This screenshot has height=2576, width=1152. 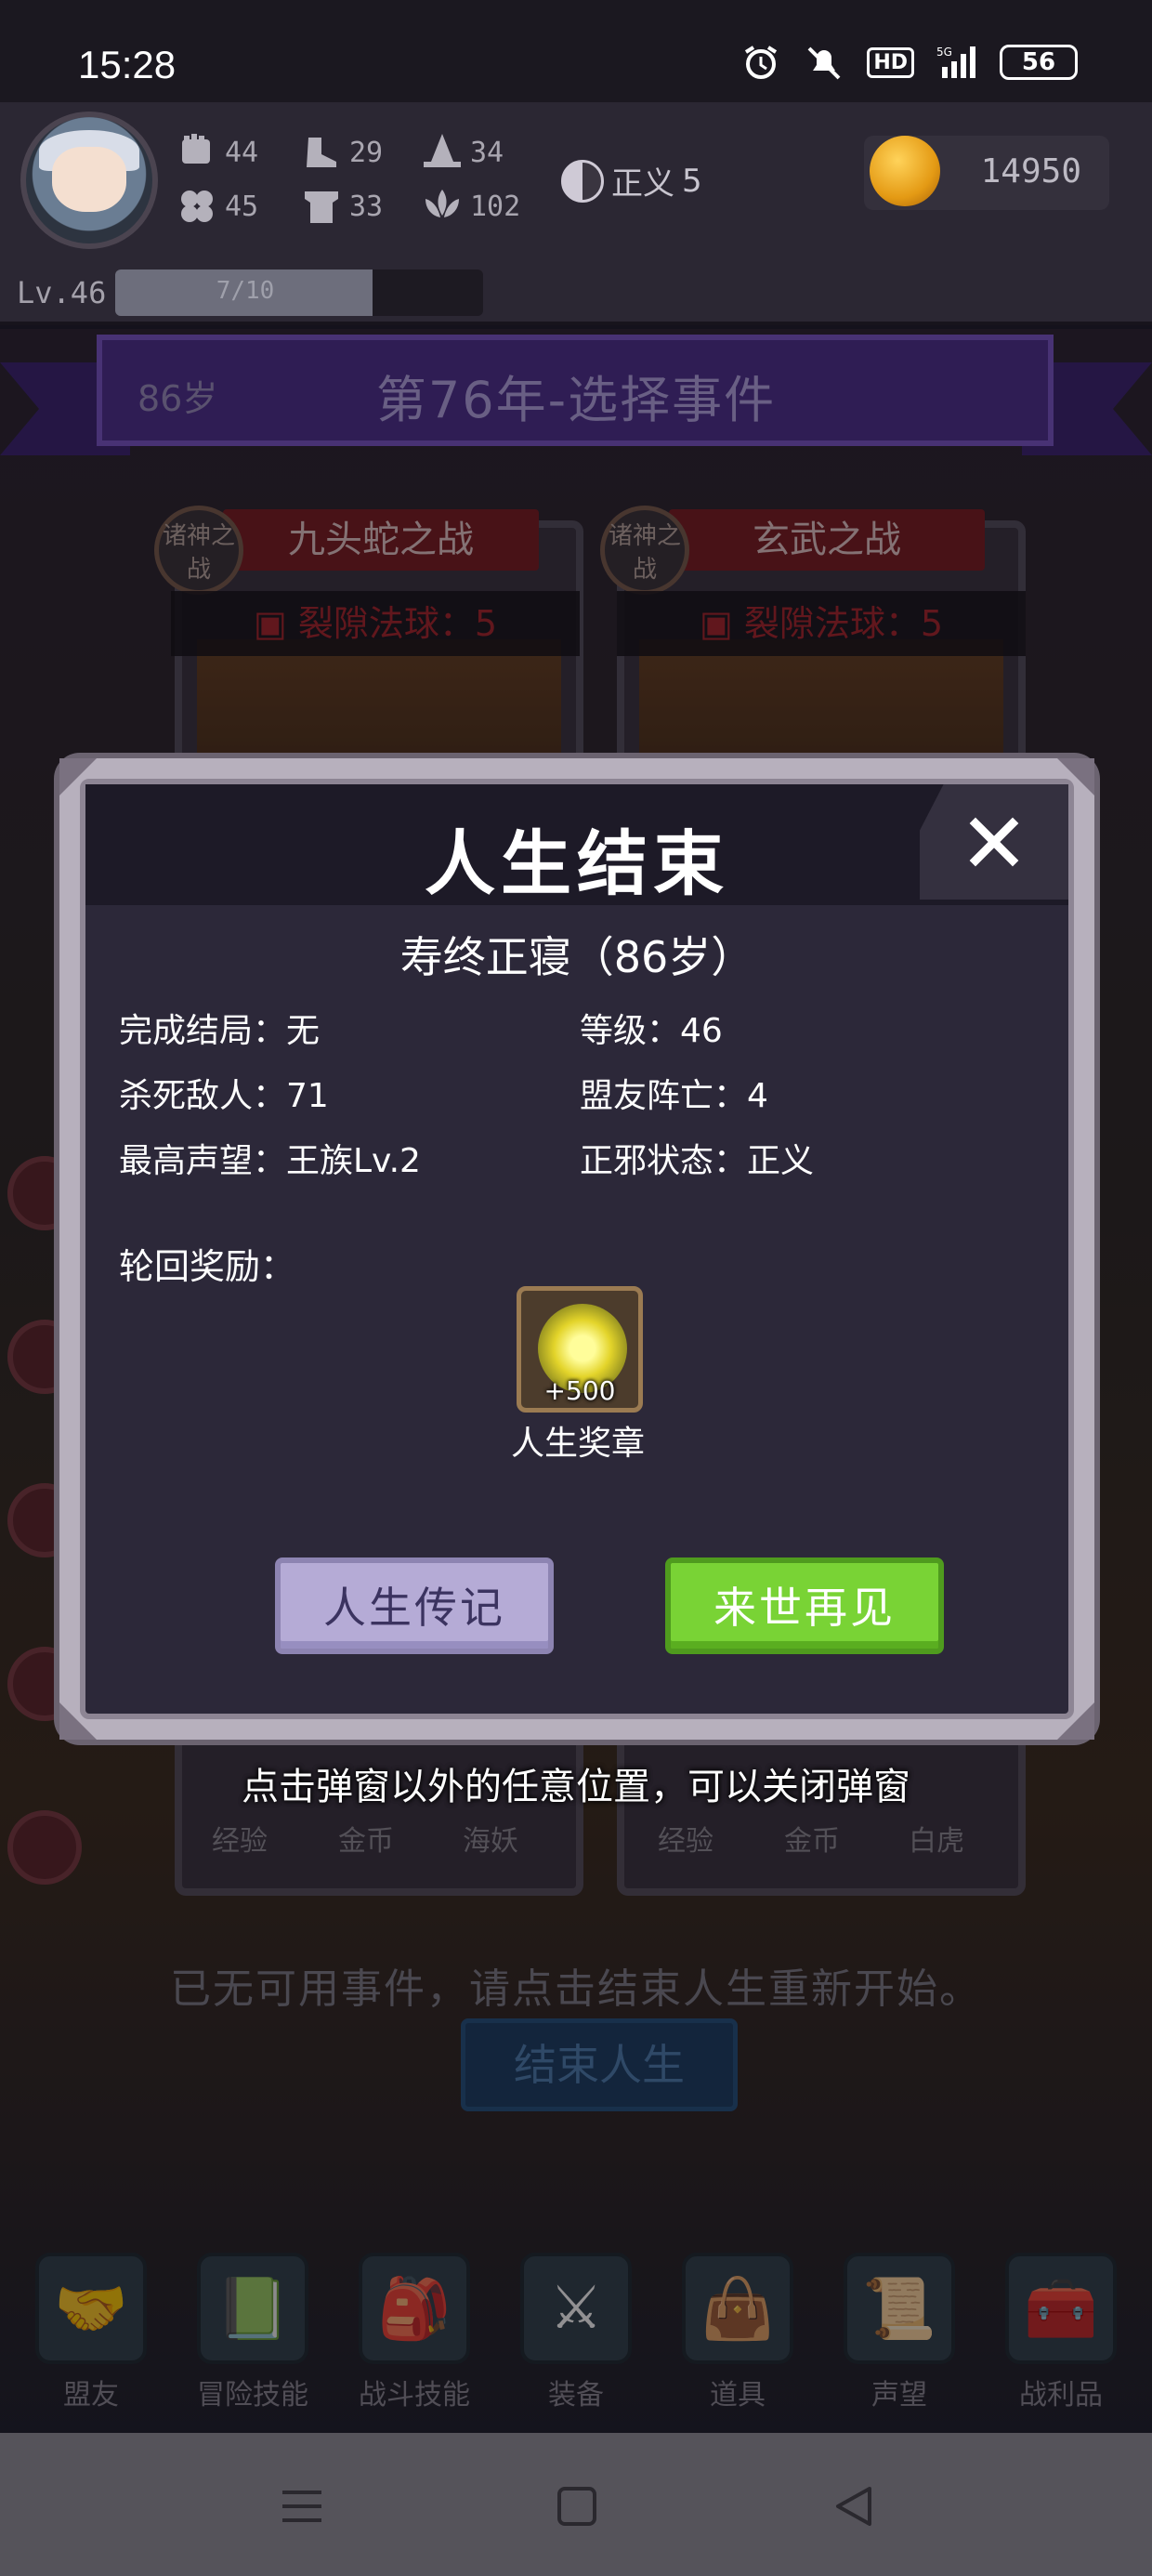 I want to click on medal-name: 人生奖章, so click(x=577, y=1444).